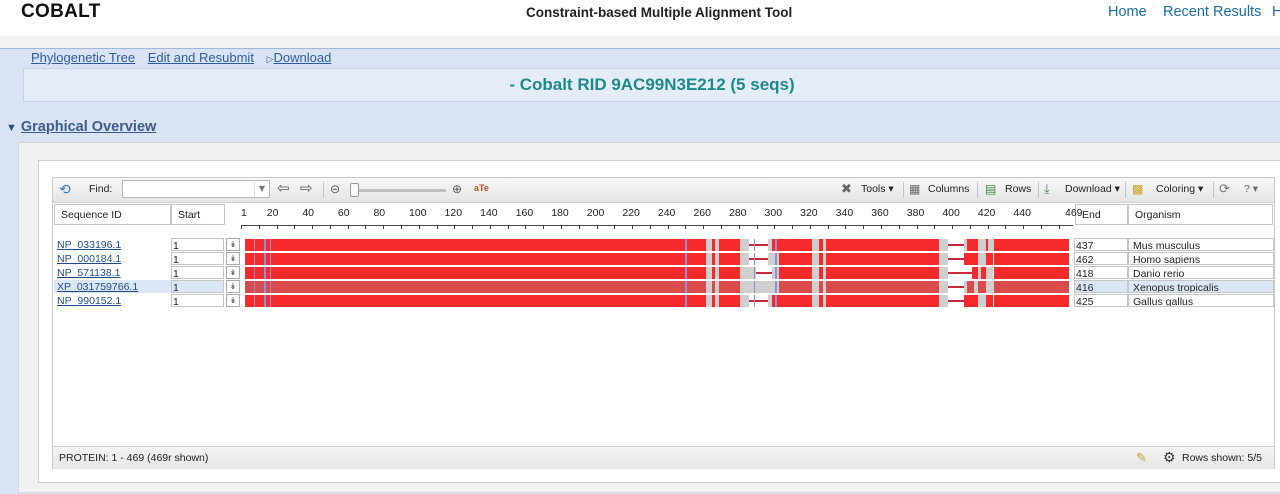 This screenshot has height=494, width=1280. I want to click on alignment-row: NP_000184.1 1 ↡ 462 Homo sapiens, so click(663, 259).